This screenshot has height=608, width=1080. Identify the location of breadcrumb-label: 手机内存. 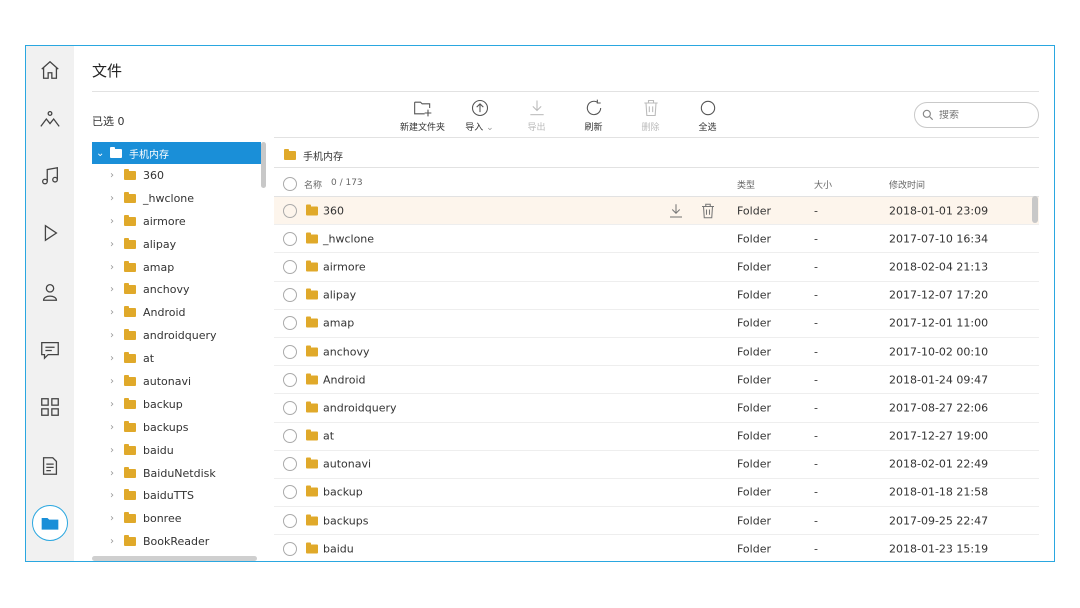
(323, 155).